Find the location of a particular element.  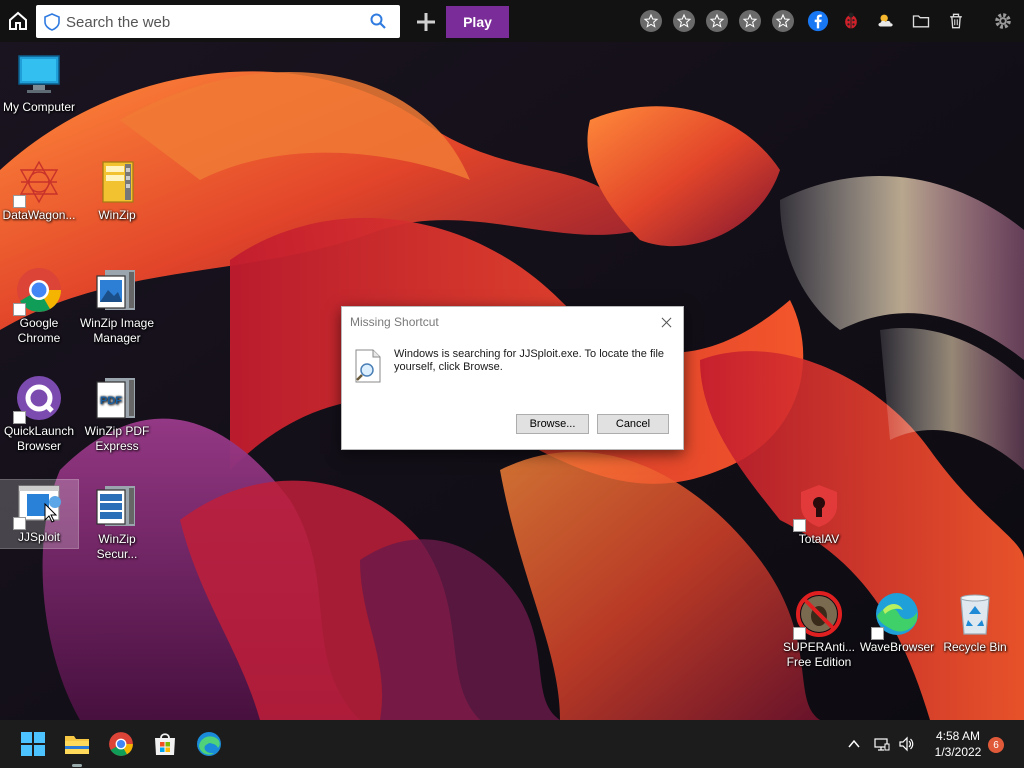

desktop-icon-label: My Computer is located at coordinates (39, 107).